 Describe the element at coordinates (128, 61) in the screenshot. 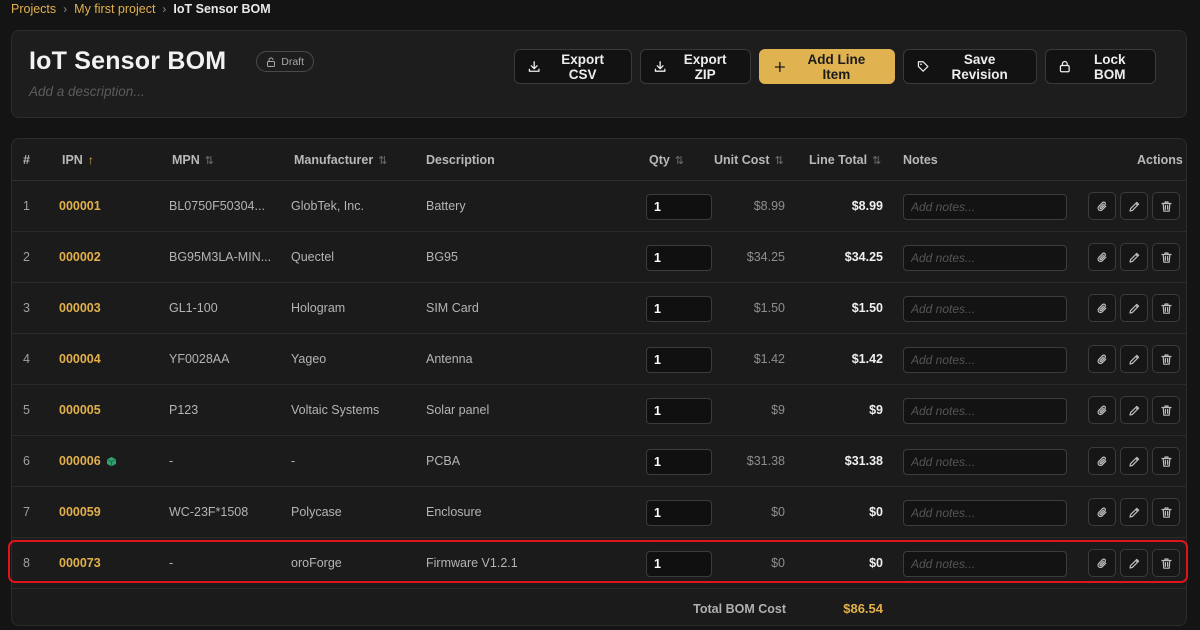

I see `page-title: IoT Sensor BOM` at that location.